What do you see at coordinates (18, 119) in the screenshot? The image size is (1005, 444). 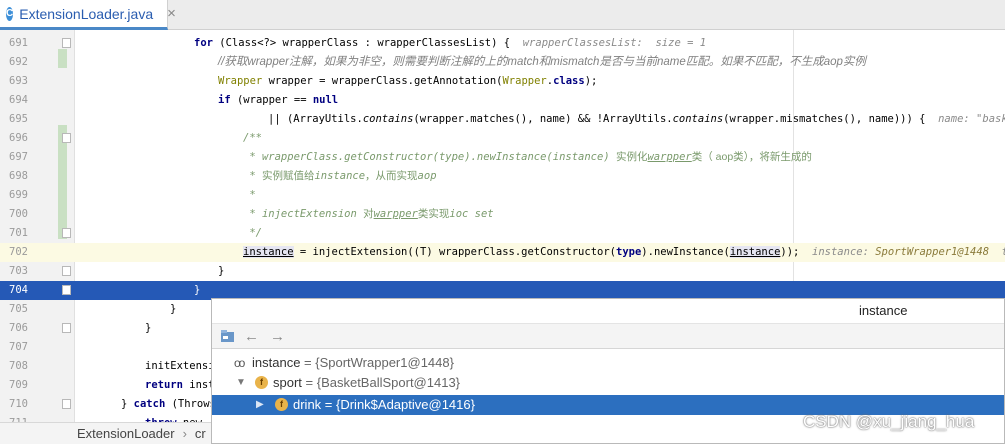 I see `line-number: 695` at bounding box center [18, 119].